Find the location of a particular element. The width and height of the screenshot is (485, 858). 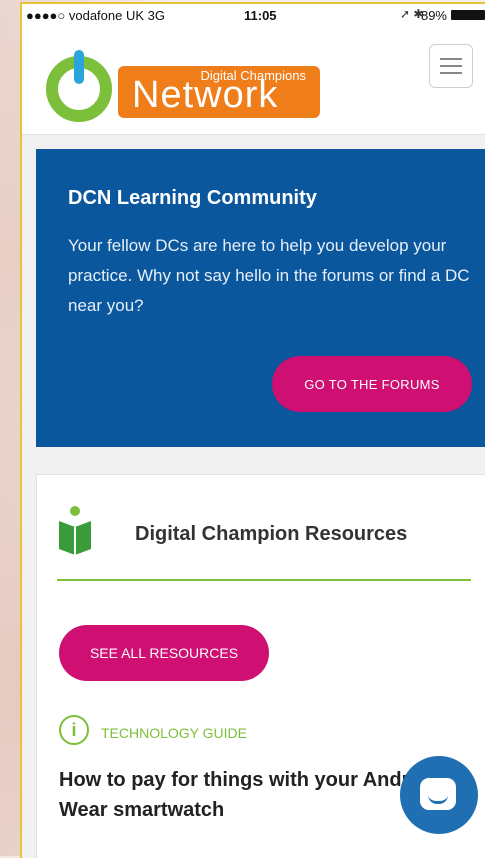

logo-wordmark: Digital Champions Network is located at coordinates (219, 92).